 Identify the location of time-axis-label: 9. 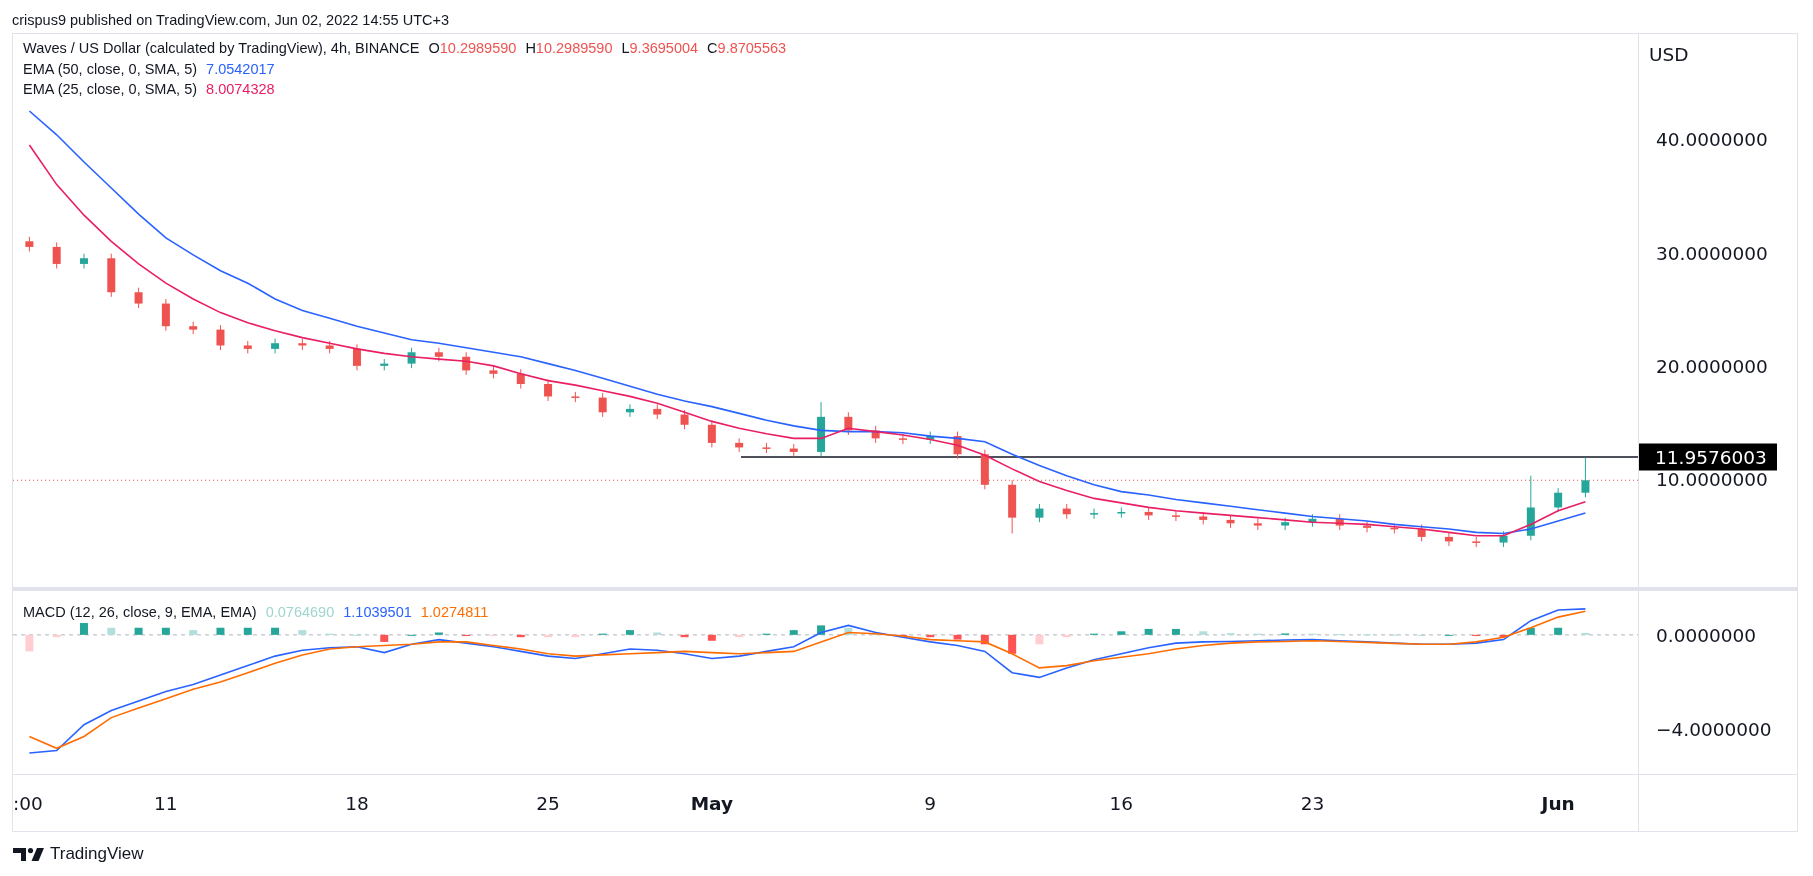
(930, 803).